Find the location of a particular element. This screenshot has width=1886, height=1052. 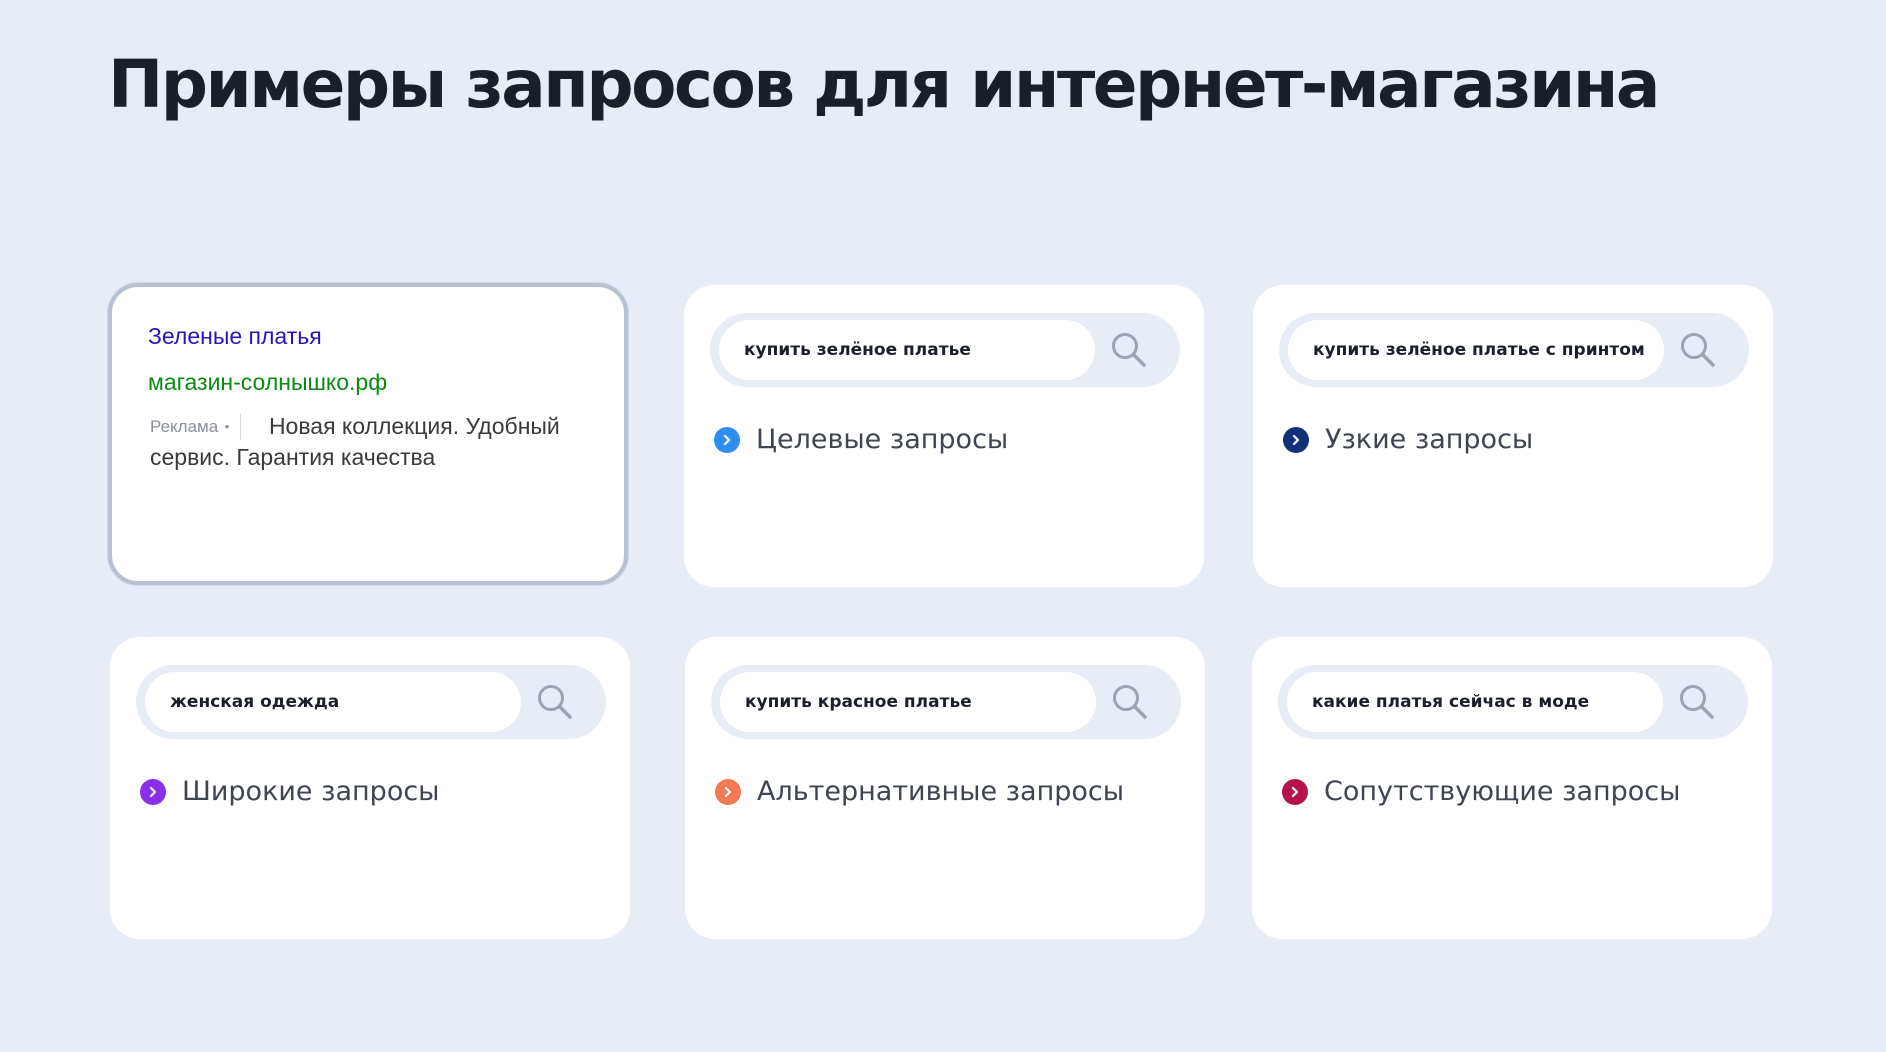

label-row: Целевые запросы is located at coordinates (861, 439).